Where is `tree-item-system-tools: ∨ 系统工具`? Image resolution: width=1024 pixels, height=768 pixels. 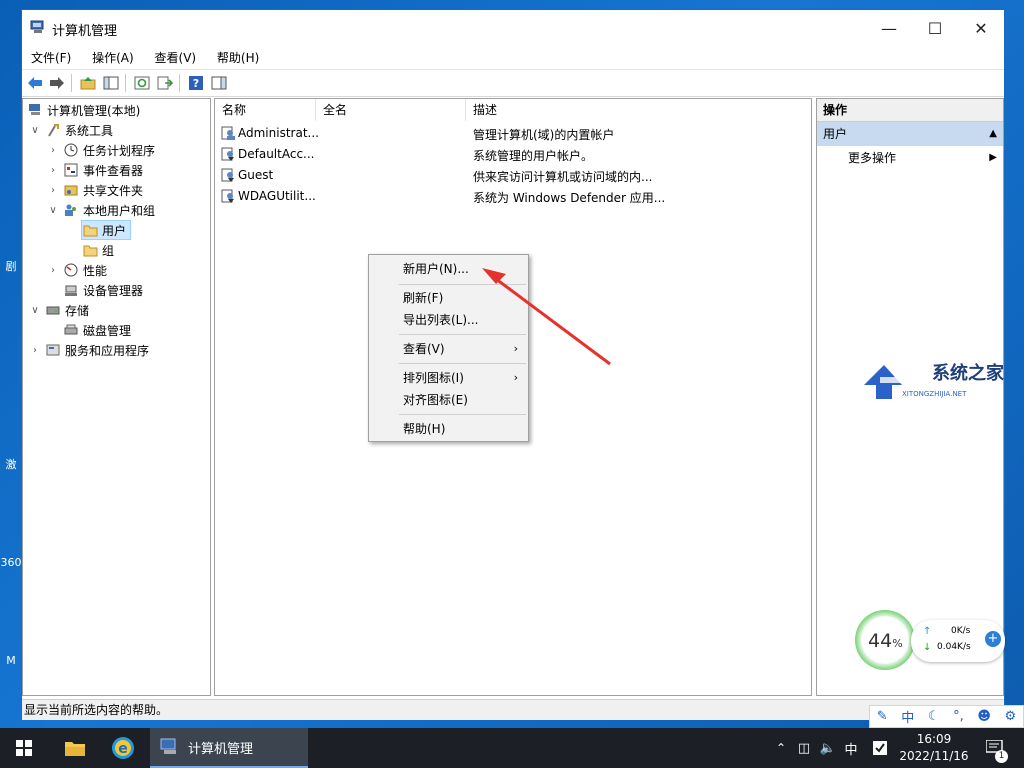
tree-item-system-tools: ∨ 系统工具 is located at coordinates (71, 130).